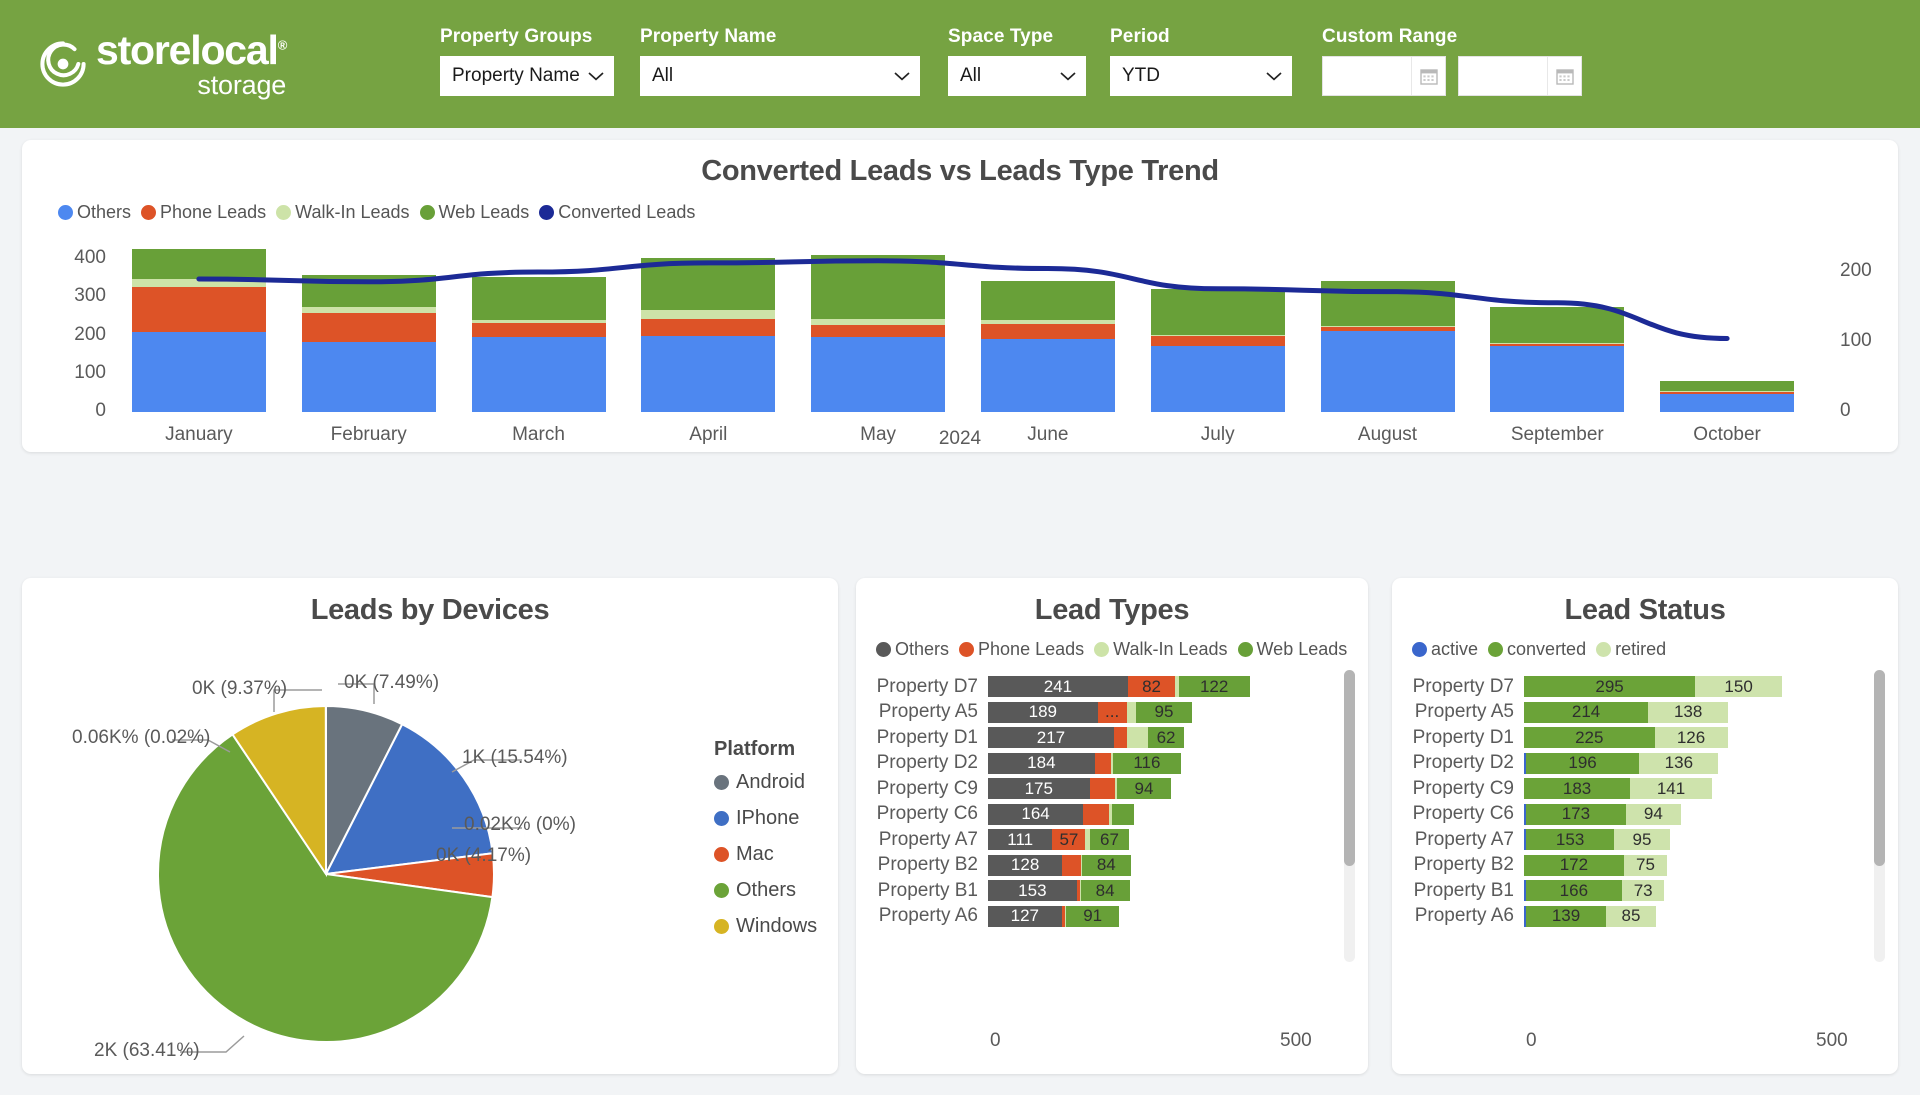  I want to click on lead-status-segment: 138, so click(1688, 712).